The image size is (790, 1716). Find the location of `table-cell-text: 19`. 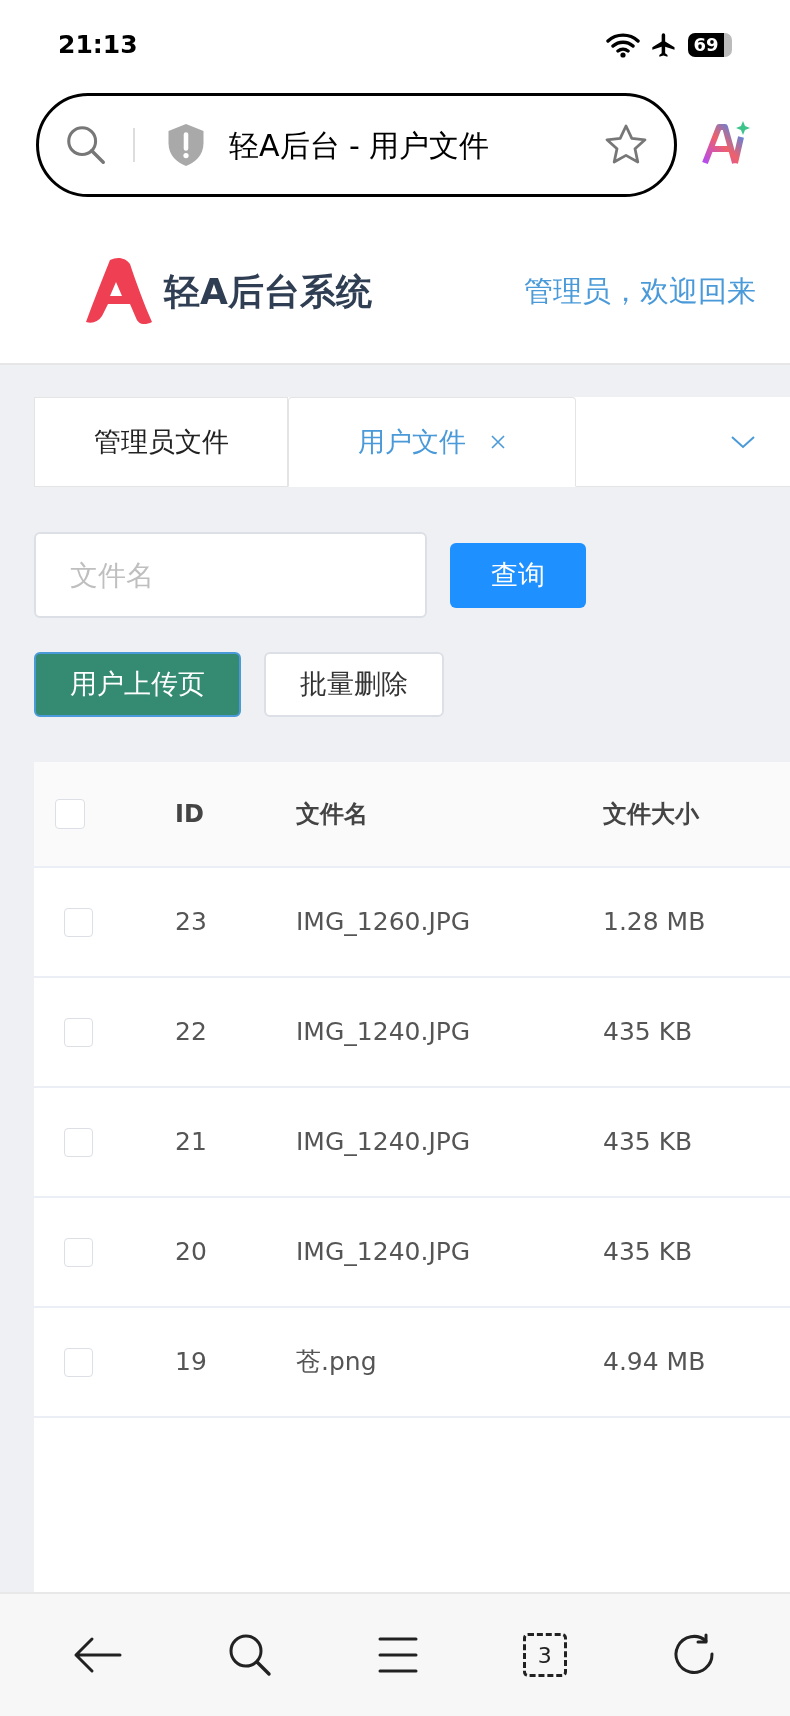

table-cell-text: 19 is located at coordinates (191, 1362).